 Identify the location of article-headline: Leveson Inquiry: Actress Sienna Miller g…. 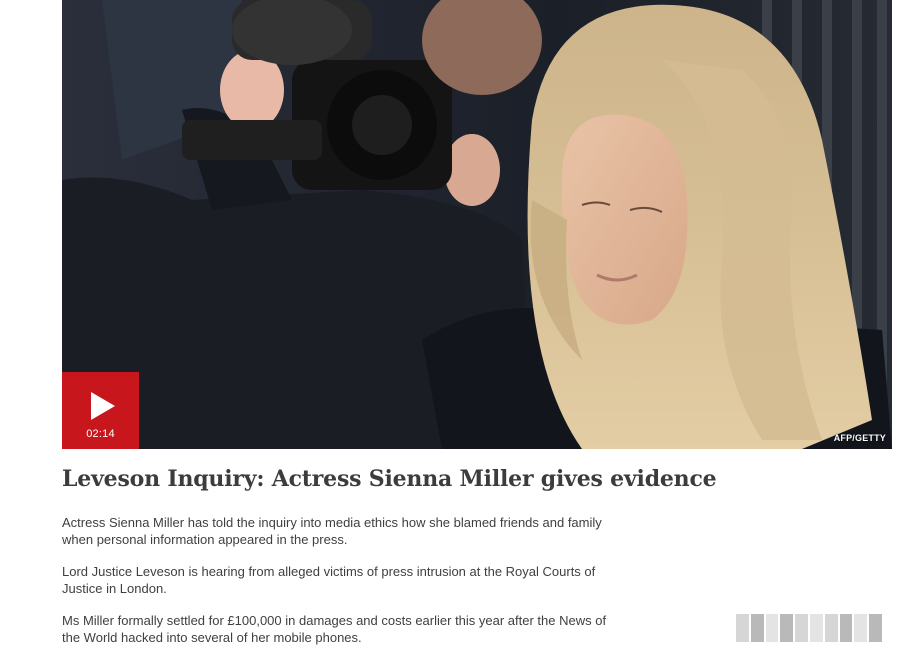
(389, 479).